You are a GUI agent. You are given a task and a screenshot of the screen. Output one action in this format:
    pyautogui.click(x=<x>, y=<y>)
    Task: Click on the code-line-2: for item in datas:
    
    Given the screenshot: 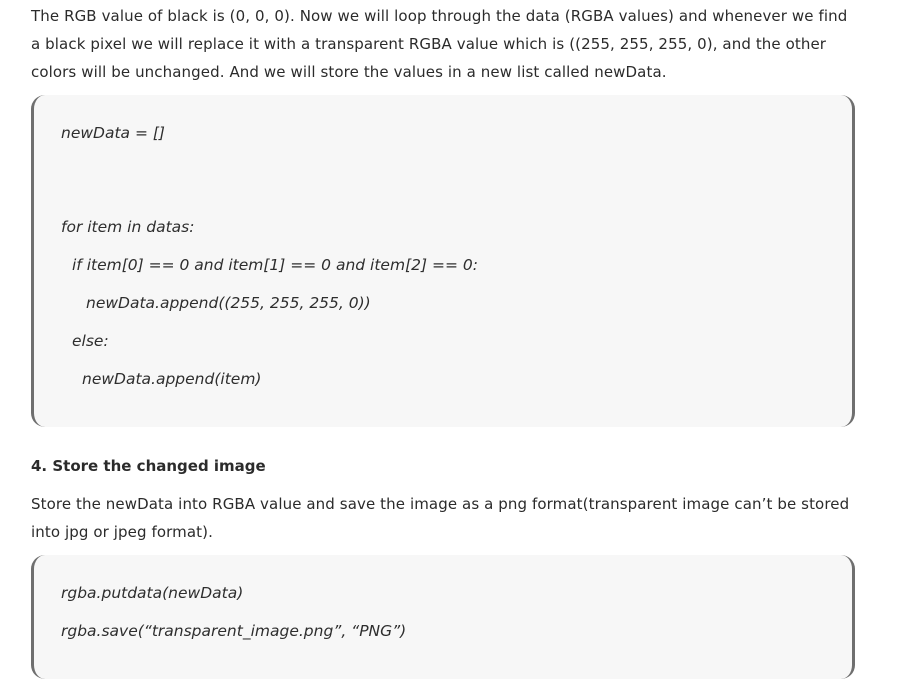 What is the action you would take?
    pyautogui.click(x=128, y=227)
    